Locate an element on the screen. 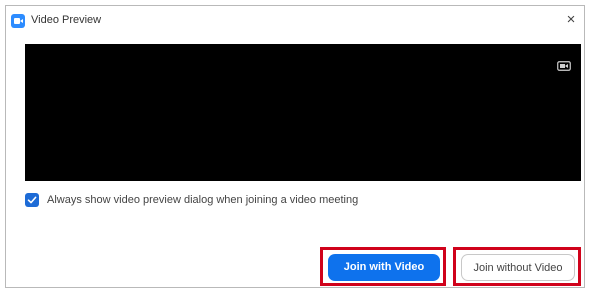 Image resolution: width=591 pixels, height=293 pixels. close-icon: × is located at coordinates (571, 20).